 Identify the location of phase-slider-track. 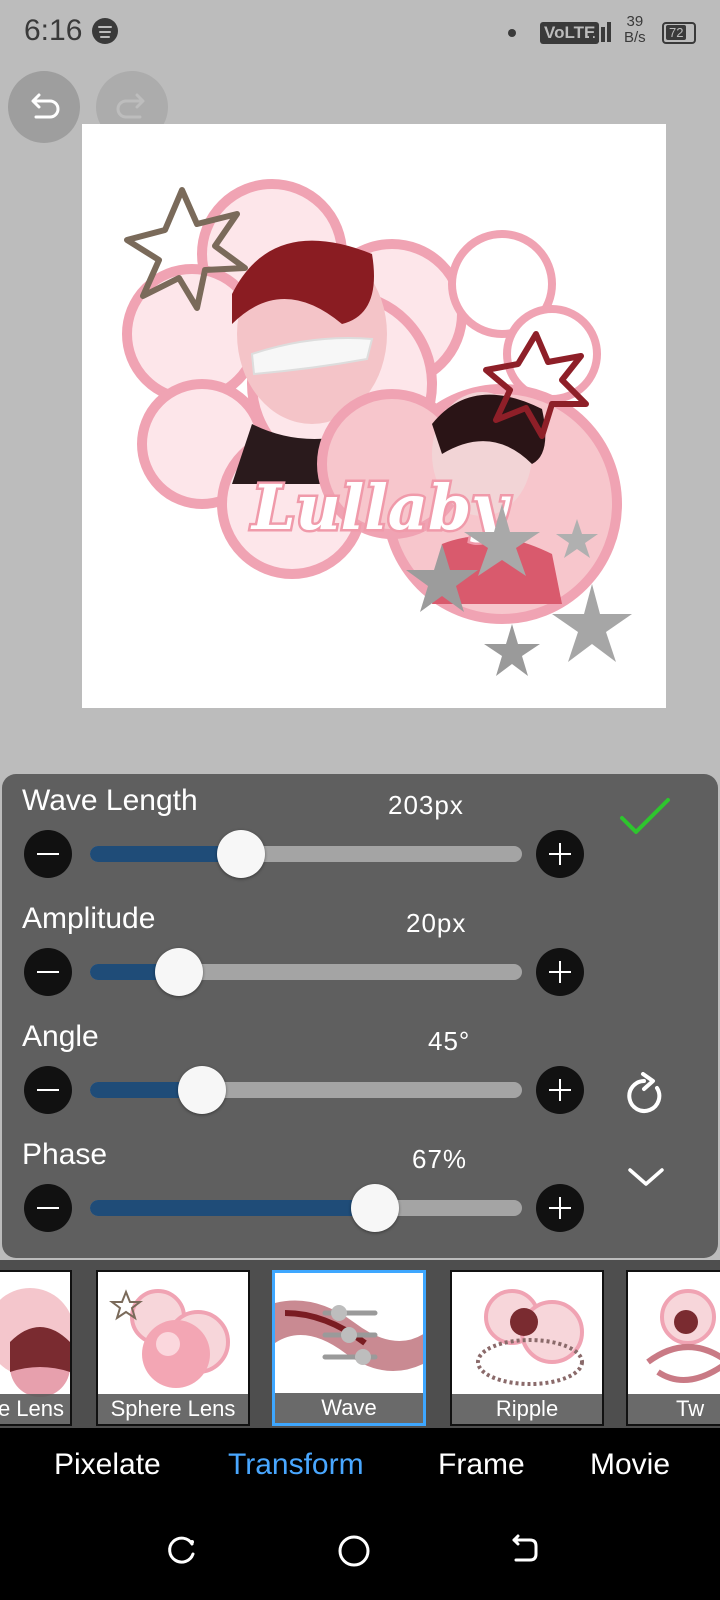
(306, 1208).